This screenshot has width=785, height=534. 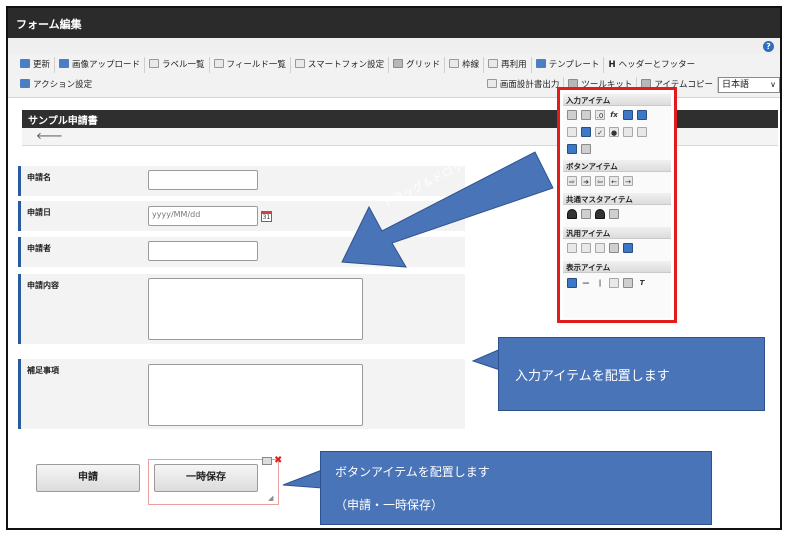 I want to click on button-callout-pointer, so click(x=302, y=479).